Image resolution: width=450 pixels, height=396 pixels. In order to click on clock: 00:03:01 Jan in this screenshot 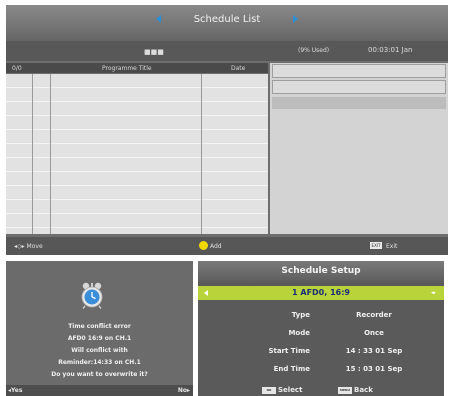, I will do `click(390, 50)`.